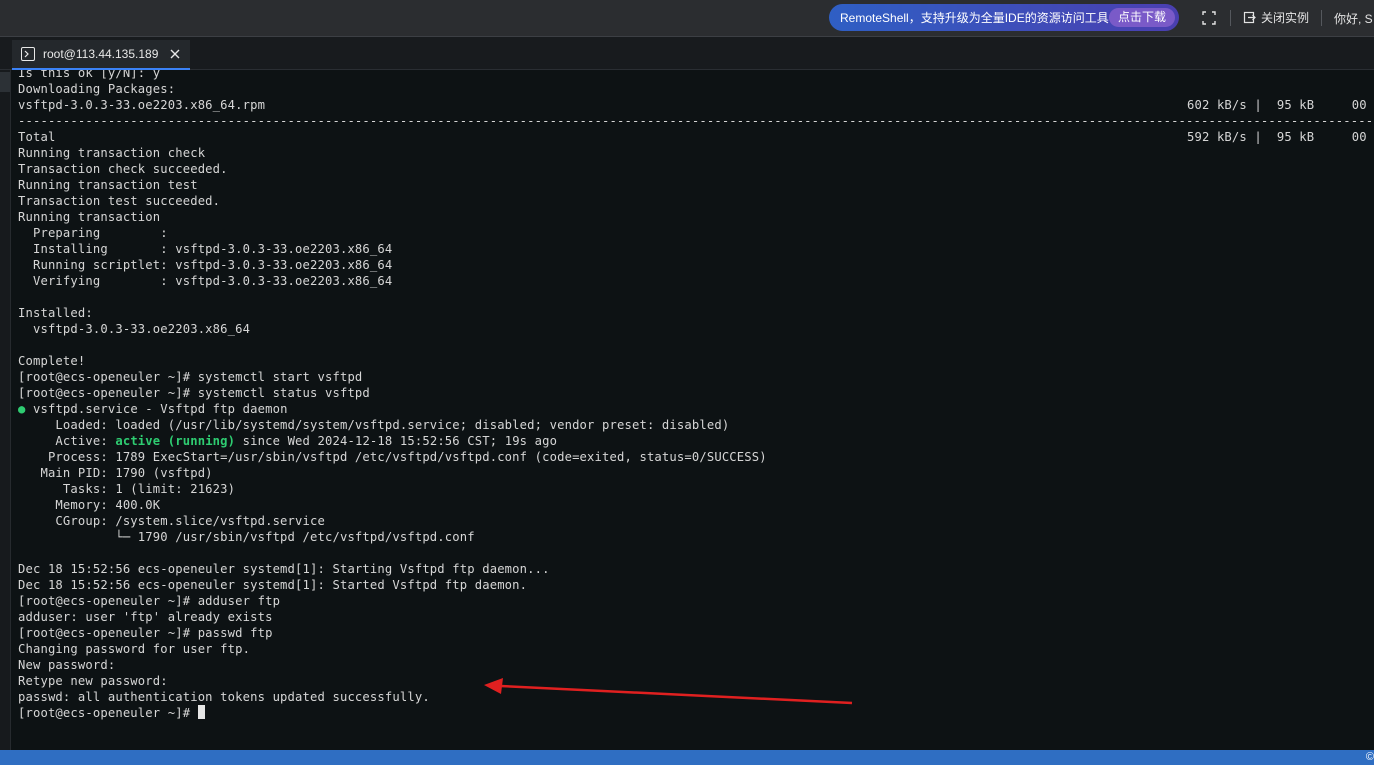  What do you see at coordinates (1369, 757) in the screenshot?
I see `status-corner-text: ©` at bounding box center [1369, 757].